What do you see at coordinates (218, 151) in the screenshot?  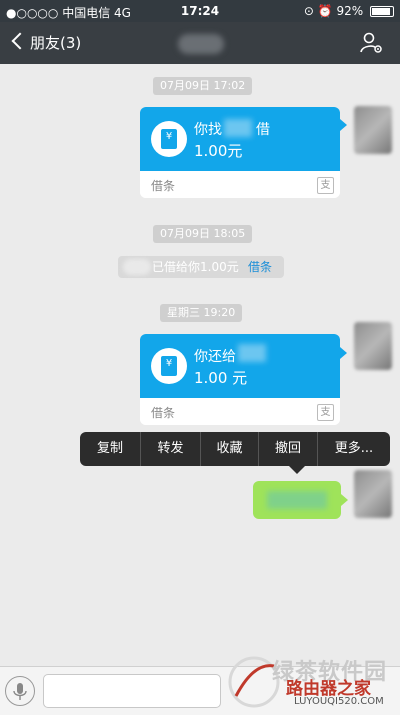 I see `loan-amount: 1.00元` at bounding box center [218, 151].